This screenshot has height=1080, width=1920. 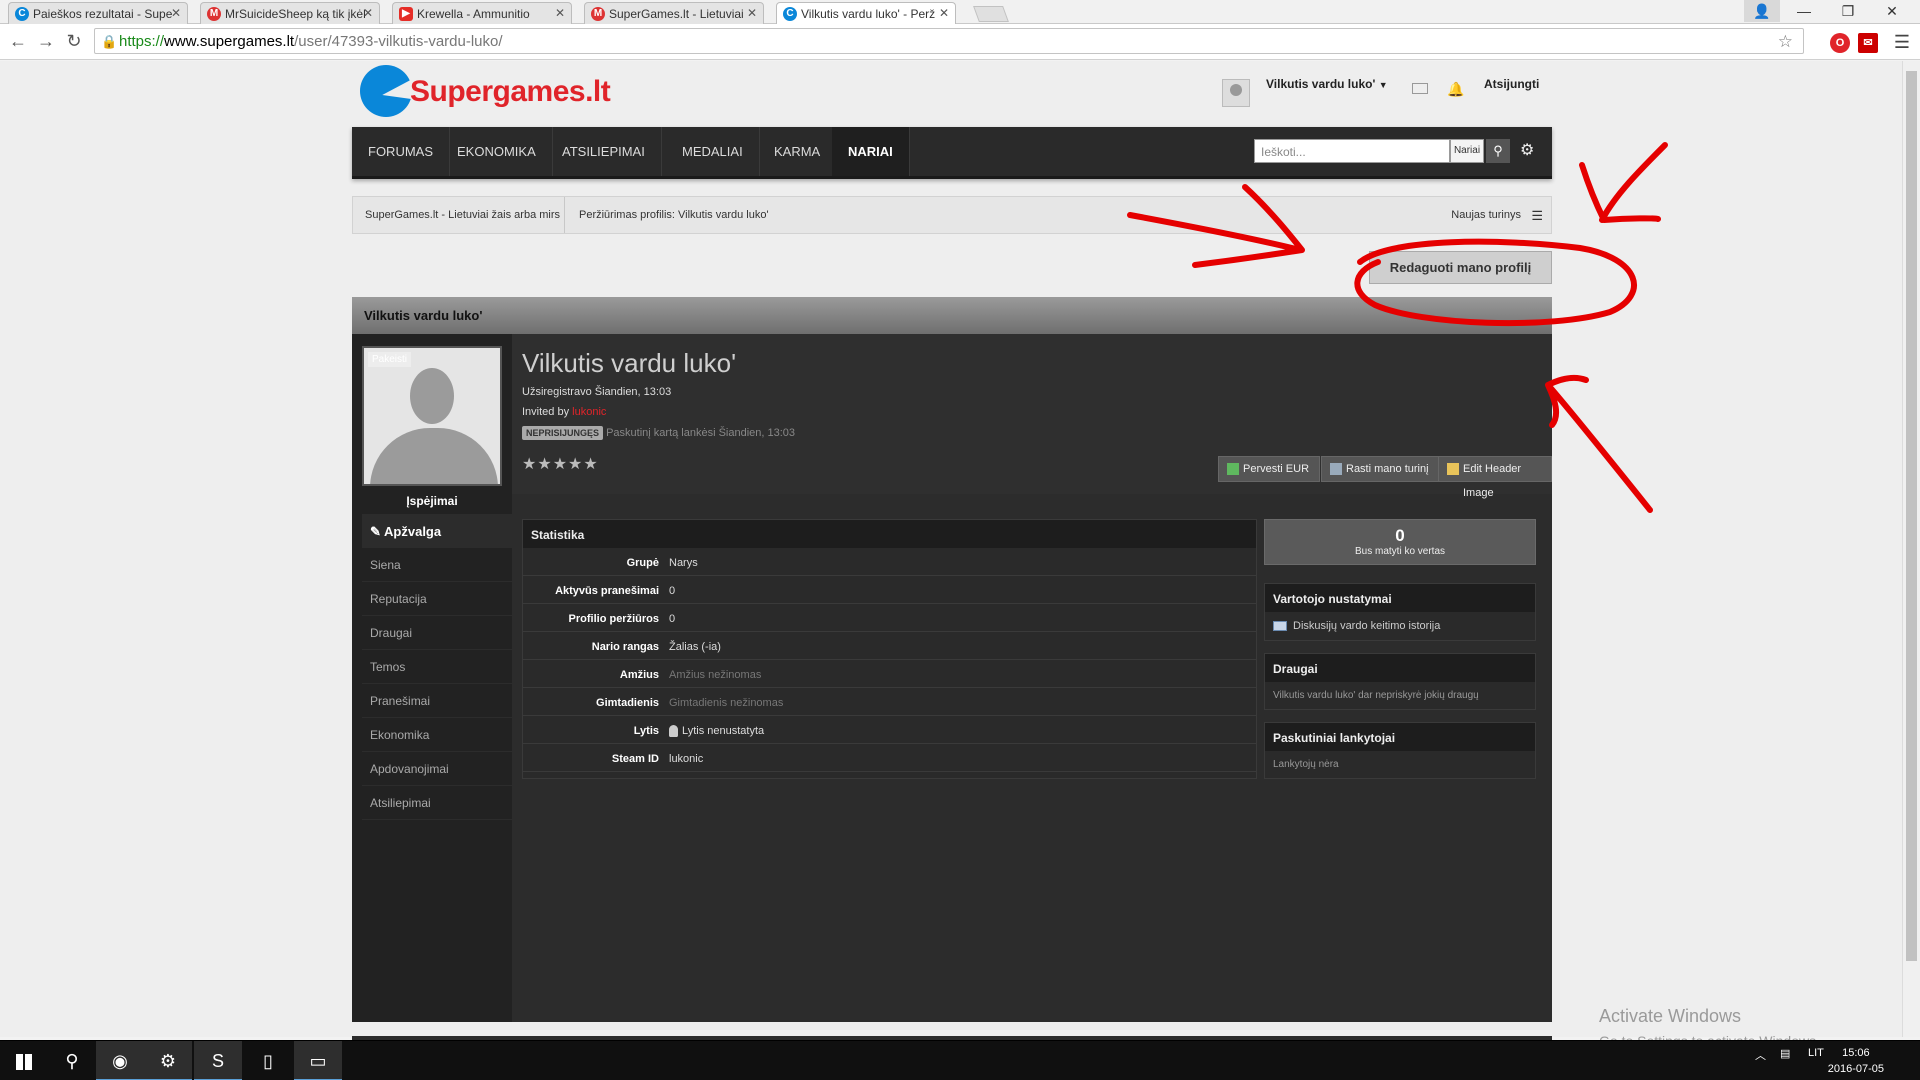 What do you see at coordinates (871, 151) in the screenshot?
I see `nav-item-nariai: NARIAI` at bounding box center [871, 151].